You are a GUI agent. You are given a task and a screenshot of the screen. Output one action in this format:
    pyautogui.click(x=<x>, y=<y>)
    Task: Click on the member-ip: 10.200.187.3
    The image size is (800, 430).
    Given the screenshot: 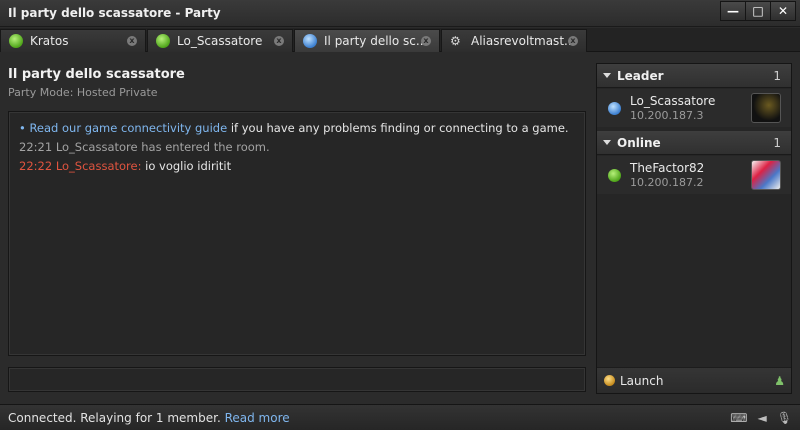 What is the action you would take?
    pyautogui.click(x=667, y=115)
    